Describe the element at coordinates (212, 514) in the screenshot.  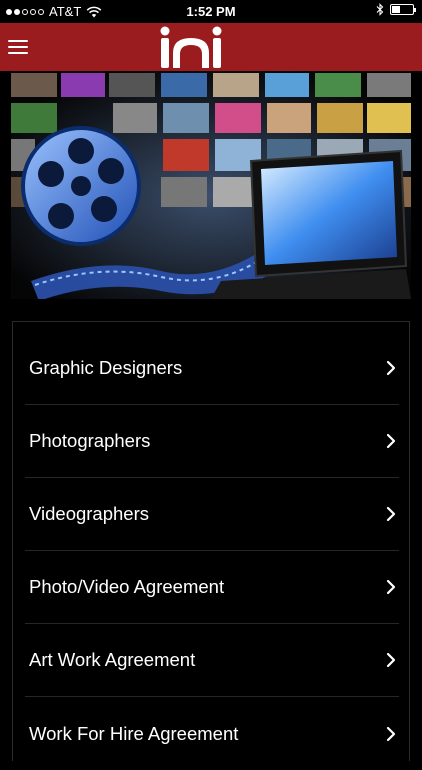
I see `list-item-videographers: Videographers` at that location.